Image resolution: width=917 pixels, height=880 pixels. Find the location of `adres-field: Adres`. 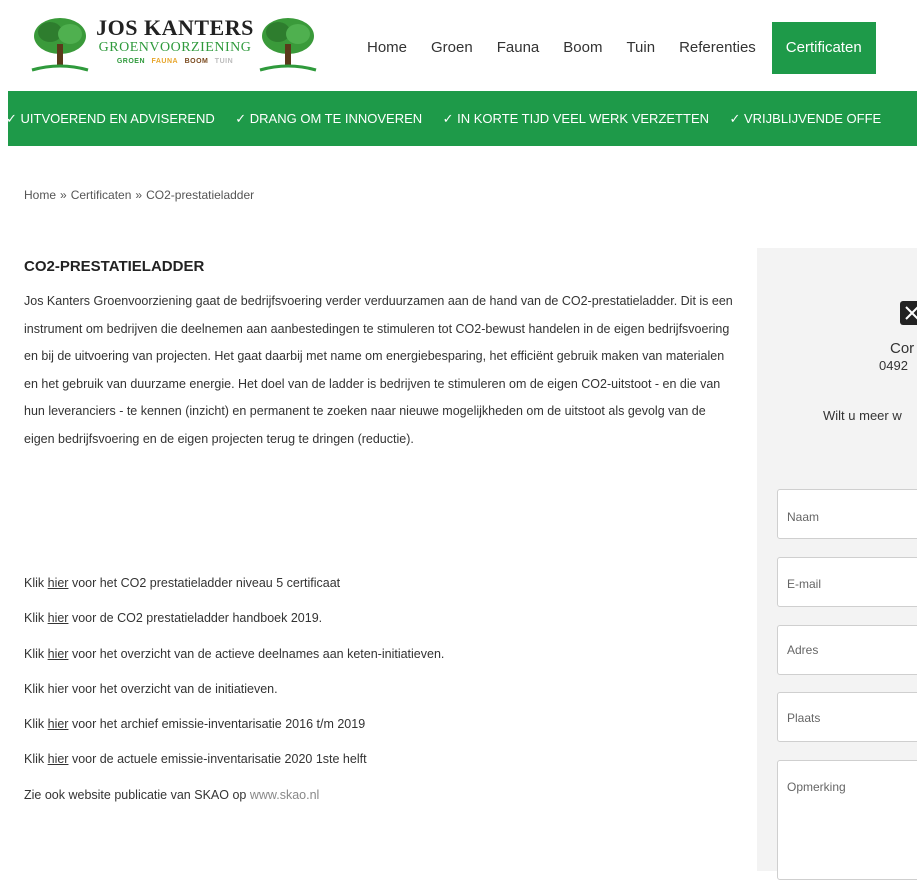

adres-field: Adres is located at coordinates (847, 650).